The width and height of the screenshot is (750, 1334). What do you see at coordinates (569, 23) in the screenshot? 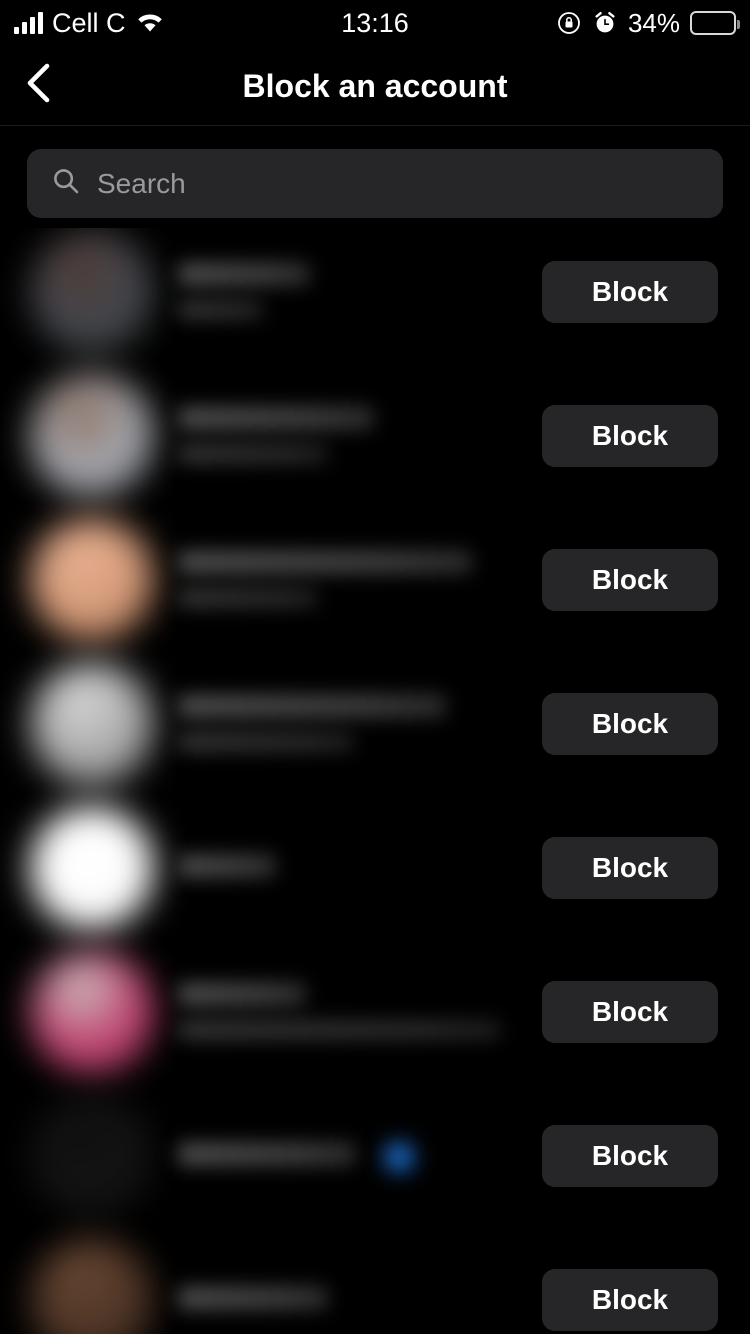
I see `rotation-lock-icon` at bounding box center [569, 23].